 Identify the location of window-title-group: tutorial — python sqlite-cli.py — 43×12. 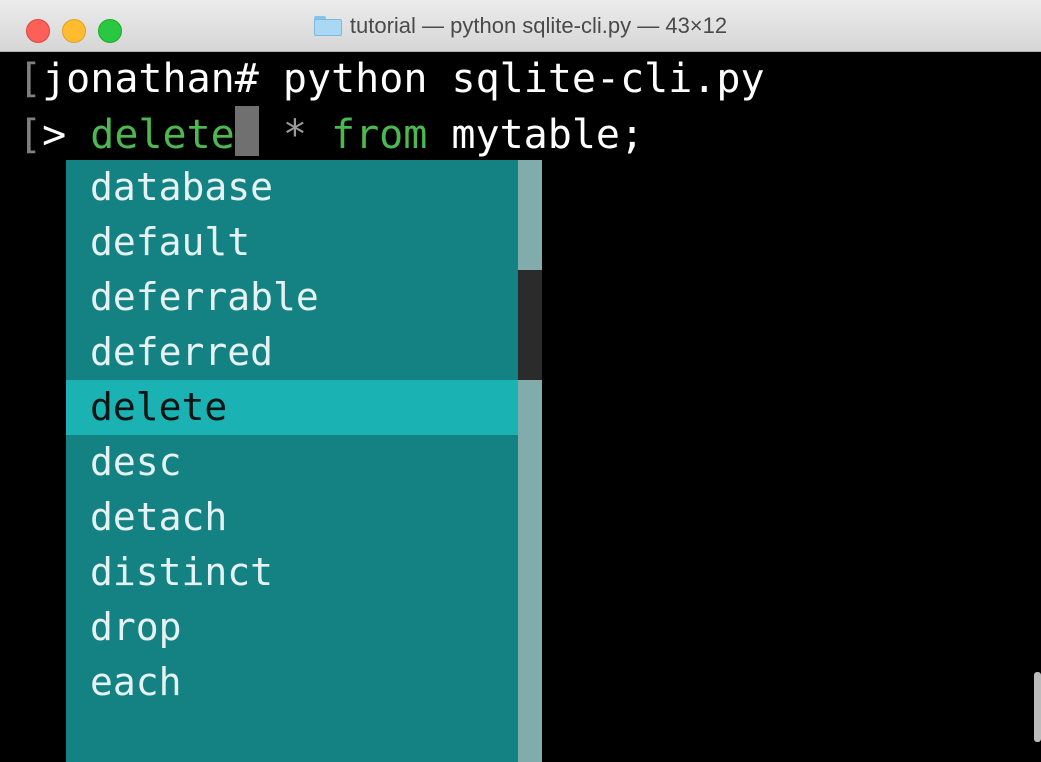
(520, 26).